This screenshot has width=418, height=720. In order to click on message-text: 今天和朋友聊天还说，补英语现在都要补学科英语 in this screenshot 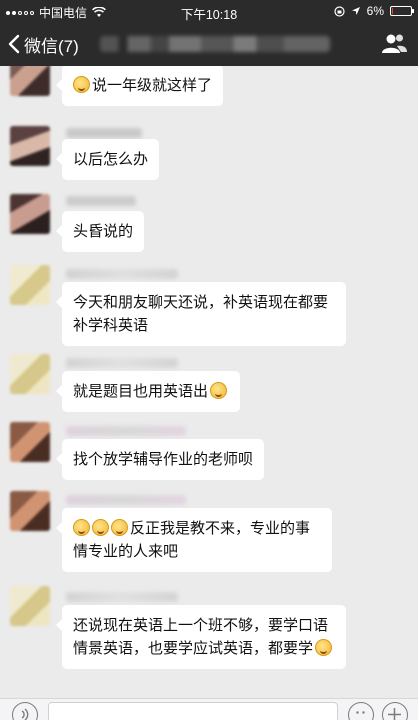, I will do `click(201, 313)`.